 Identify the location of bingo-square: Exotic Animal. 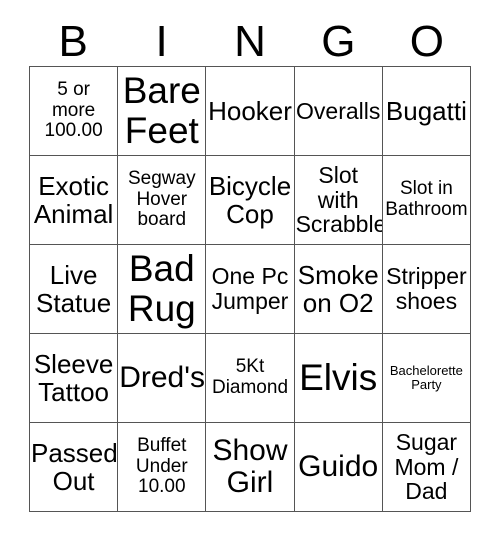
(74, 200).